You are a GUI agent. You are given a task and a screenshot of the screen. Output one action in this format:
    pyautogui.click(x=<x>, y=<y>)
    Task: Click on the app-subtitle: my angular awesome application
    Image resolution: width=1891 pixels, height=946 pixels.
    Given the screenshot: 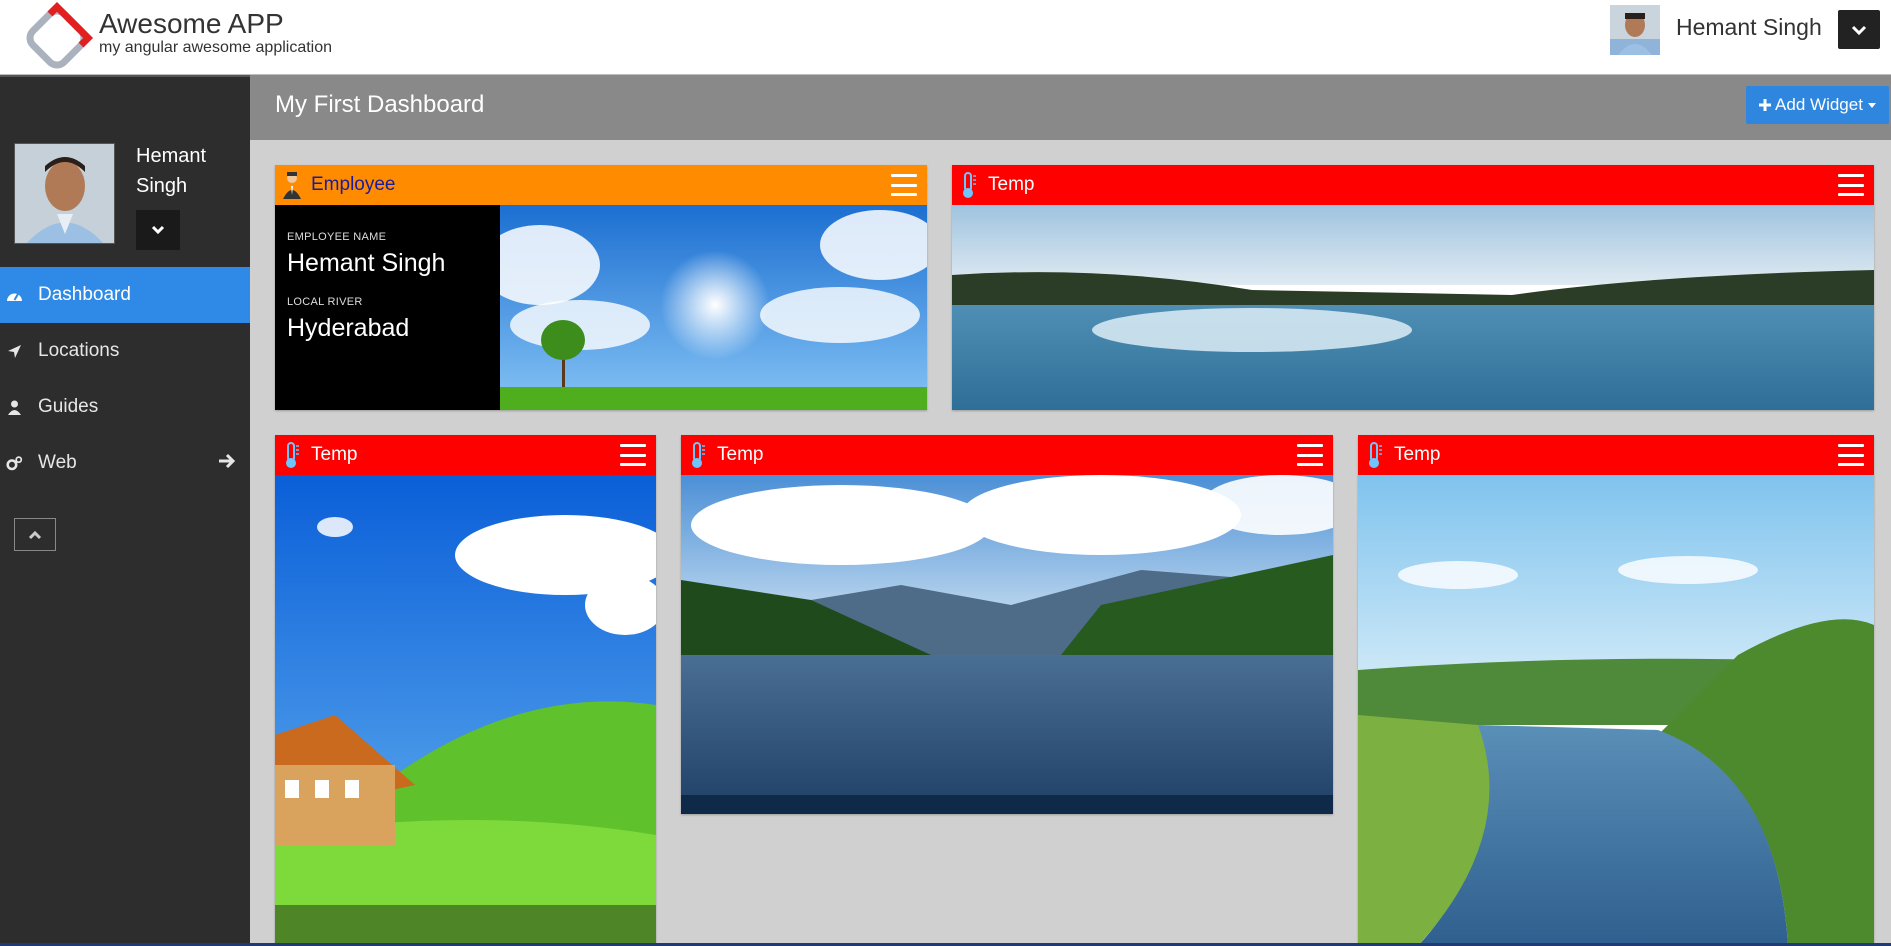 What is the action you would take?
    pyautogui.click(x=216, y=47)
    